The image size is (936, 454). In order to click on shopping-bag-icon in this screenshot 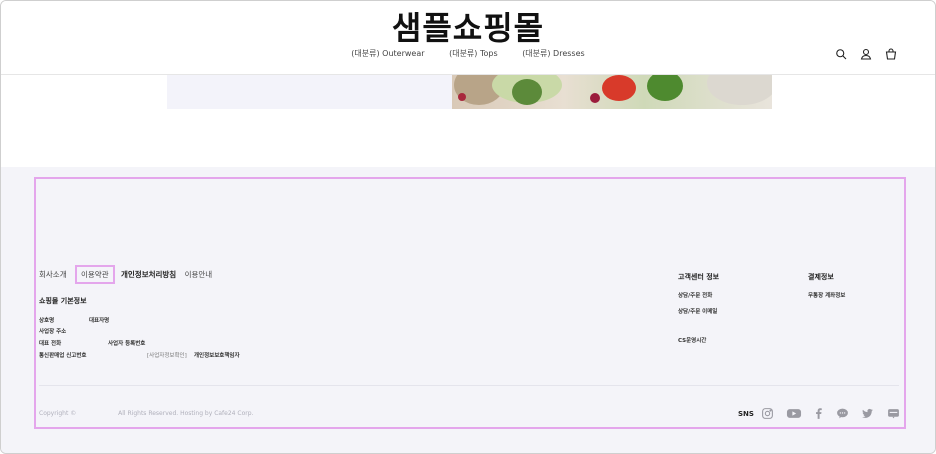, I will do `click(891, 54)`.